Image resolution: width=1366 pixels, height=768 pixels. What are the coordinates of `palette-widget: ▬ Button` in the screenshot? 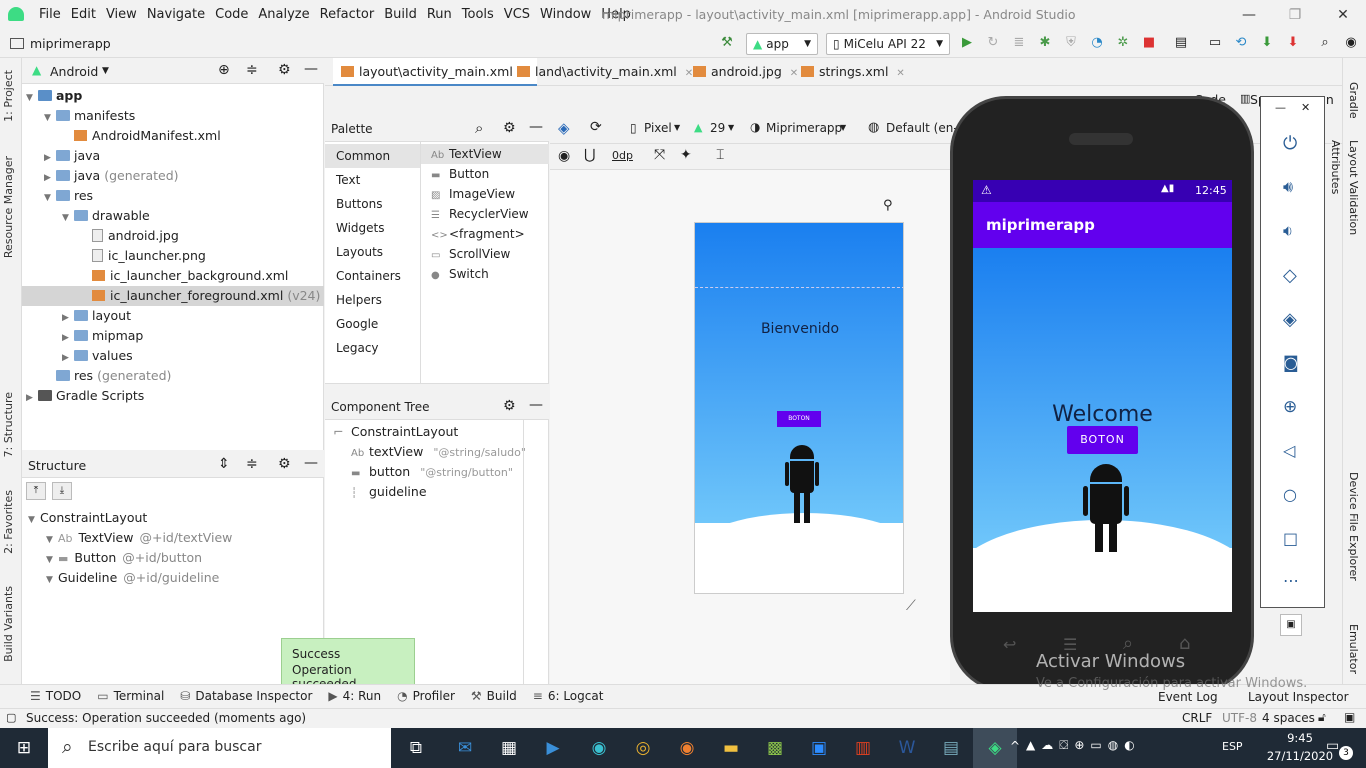 It's located at (485, 174).